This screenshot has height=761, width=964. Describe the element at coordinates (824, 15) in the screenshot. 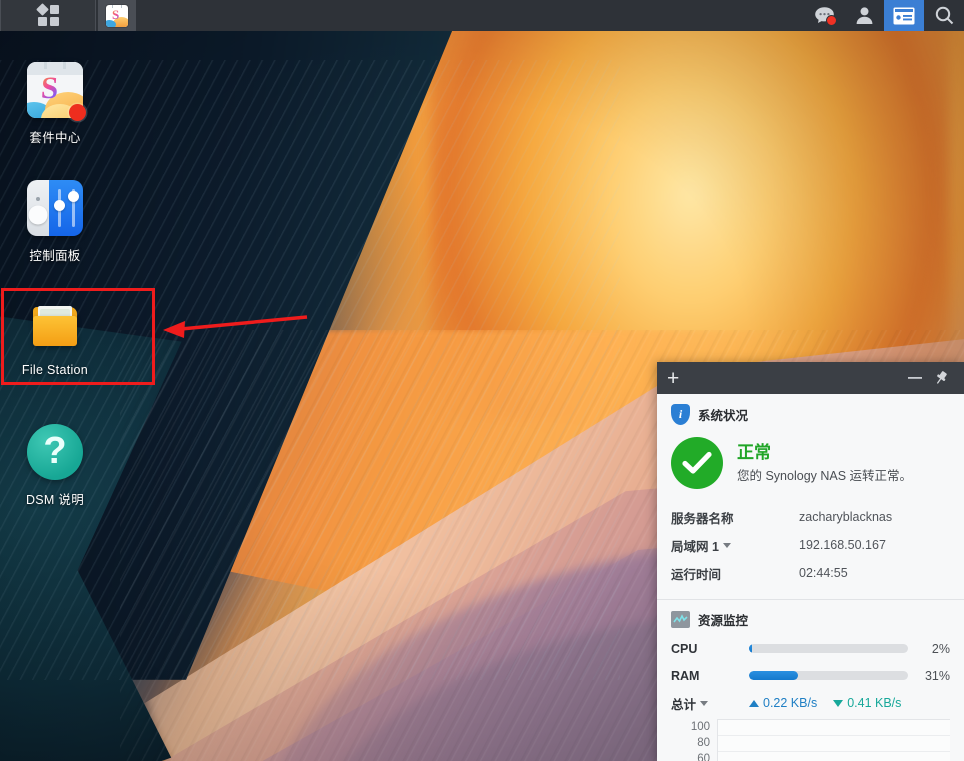

I see `notifications-button` at that location.